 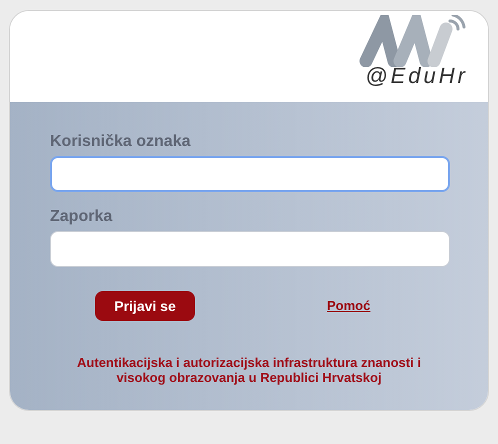 What do you see at coordinates (145, 306) in the screenshot?
I see `login-button: Prijavi se` at bounding box center [145, 306].